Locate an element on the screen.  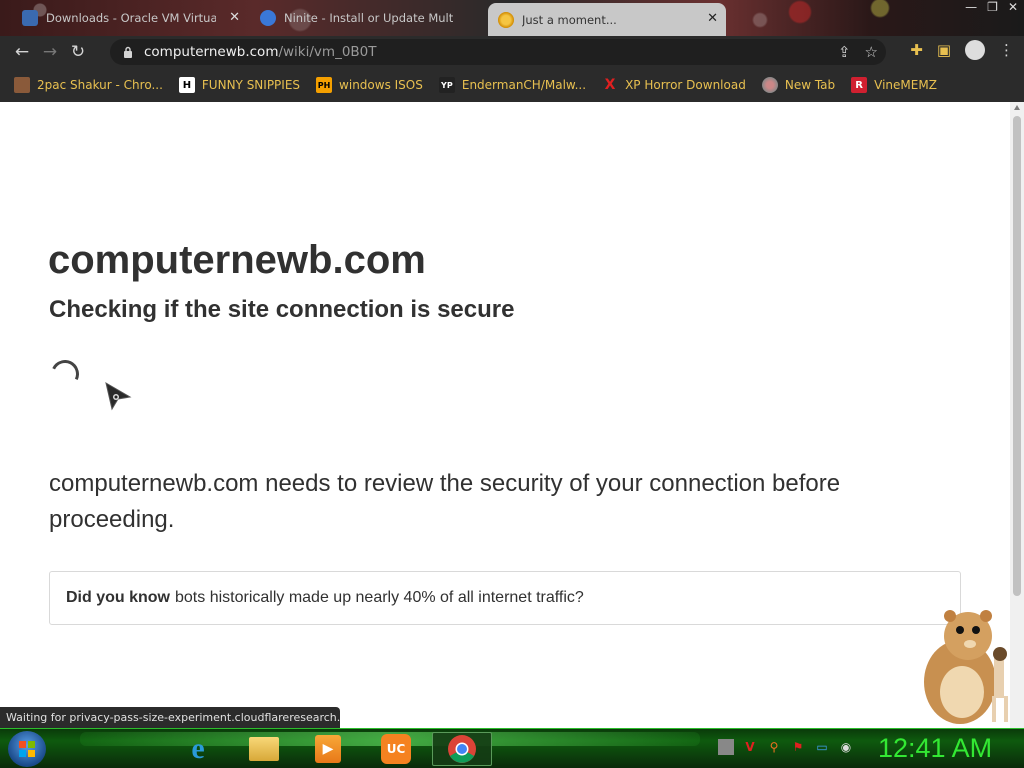
bookmark-label: New Tab is located at coordinates (810, 85).